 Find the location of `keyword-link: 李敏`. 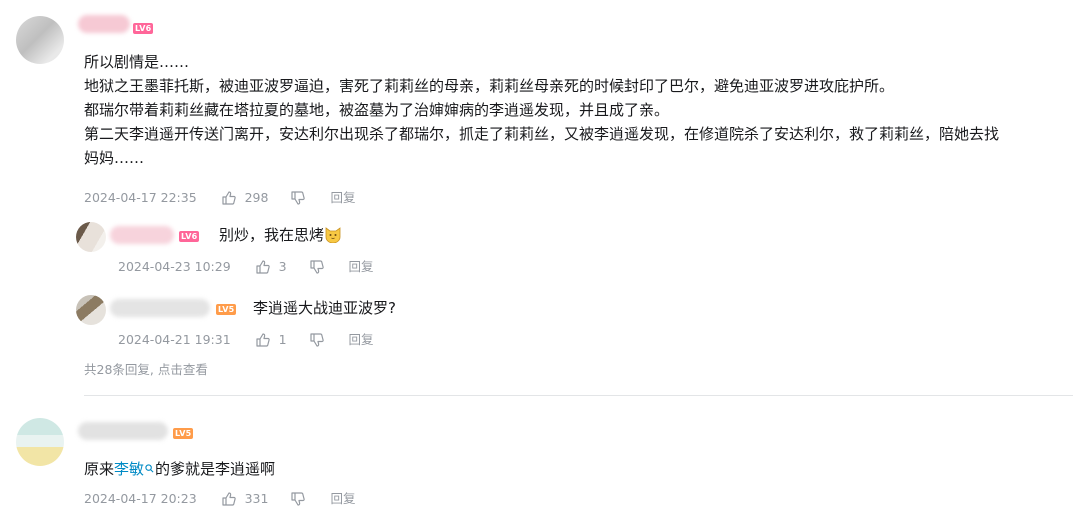

keyword-link: 李敏 is located at coordinates (129, 469).